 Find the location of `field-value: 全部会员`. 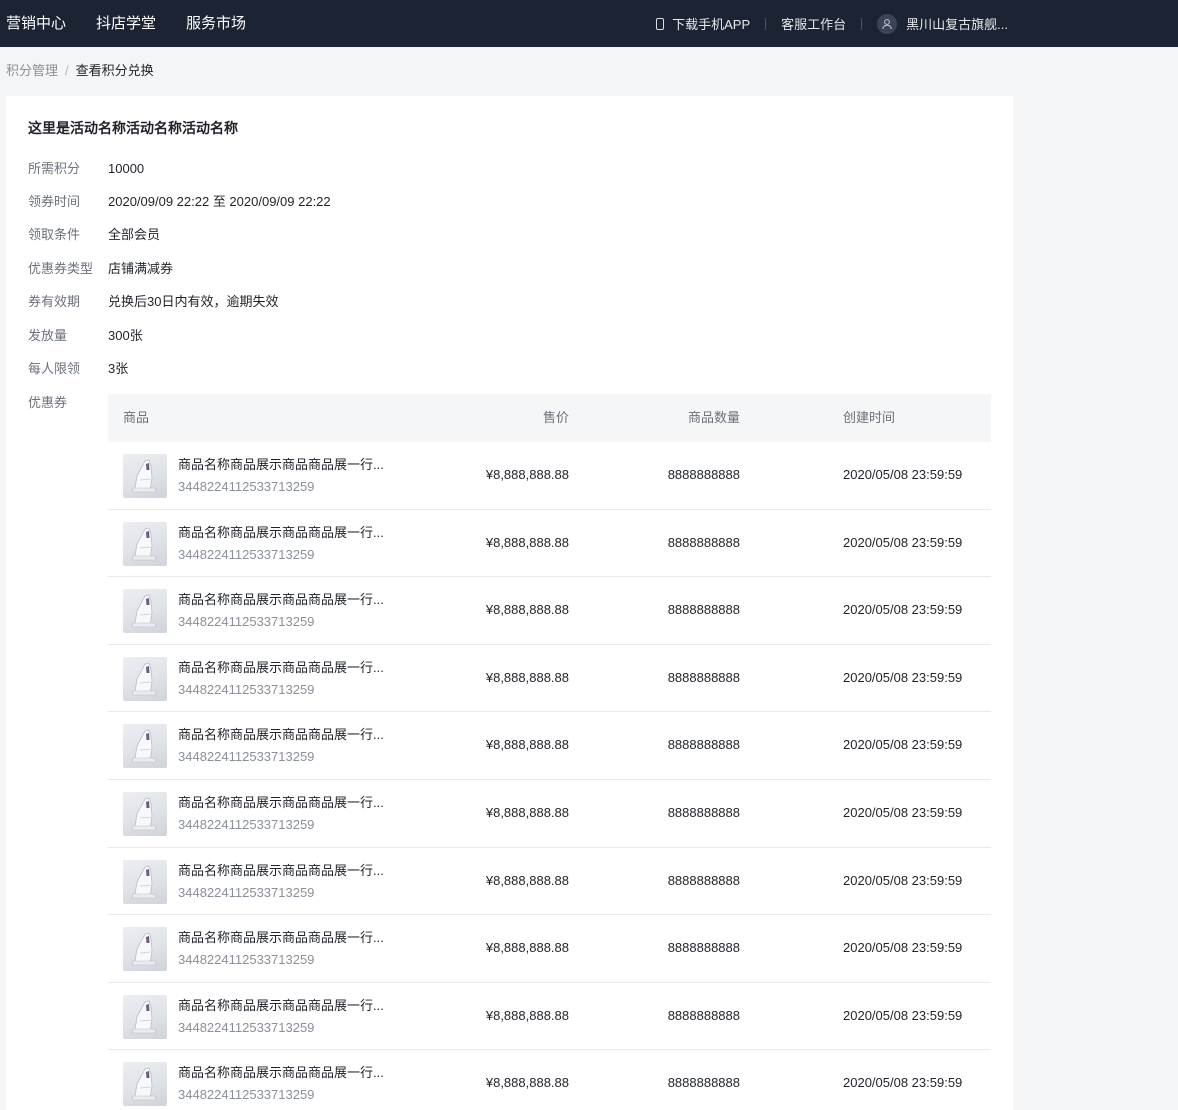

field-value: 全部会员 is located at coordinates (134, 234).